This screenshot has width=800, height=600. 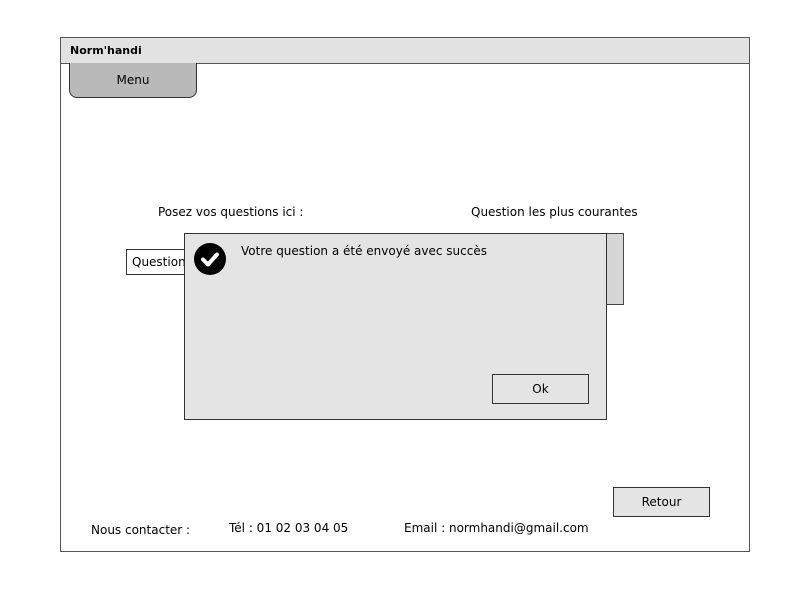 I want to click on questions-label: Posez vos questions ici :, so click(x=231, y=212).